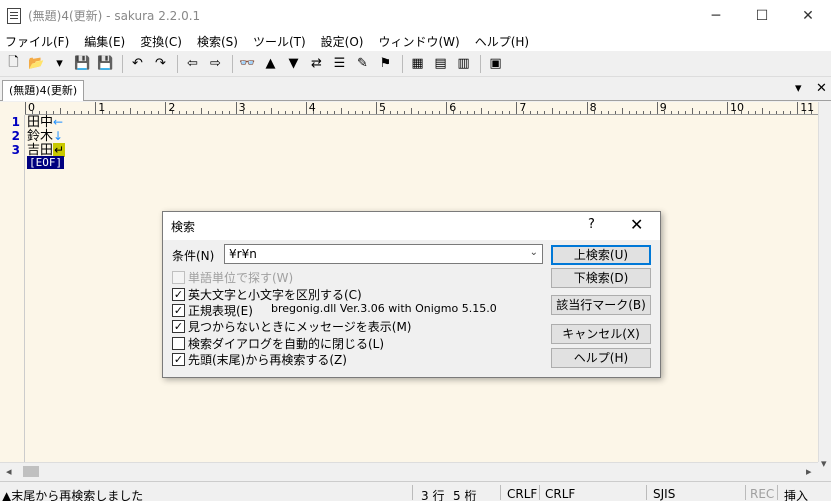 The image size is (831, 501). What do you see at coordinates (415, 90) in the screenshot?
I see `tab-bar: (無題)4(更新) ▾ ✕` at bounding box center [415, 90].